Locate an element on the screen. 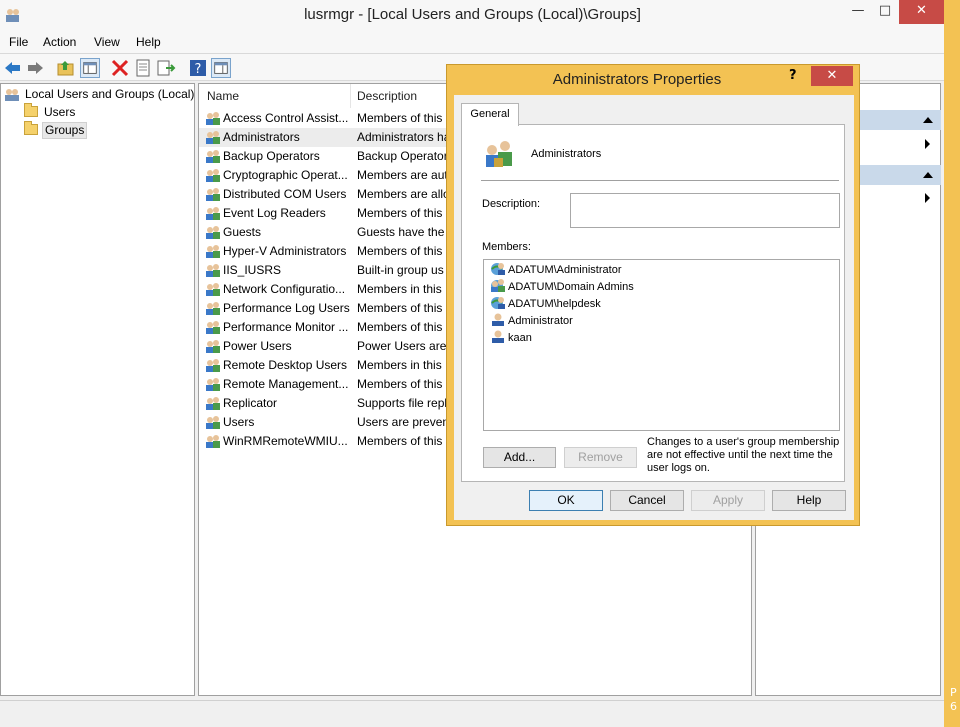 The height and width of the screenshot is (727, 960). cancel-button: Cancel is located at coordinates (647, 500).